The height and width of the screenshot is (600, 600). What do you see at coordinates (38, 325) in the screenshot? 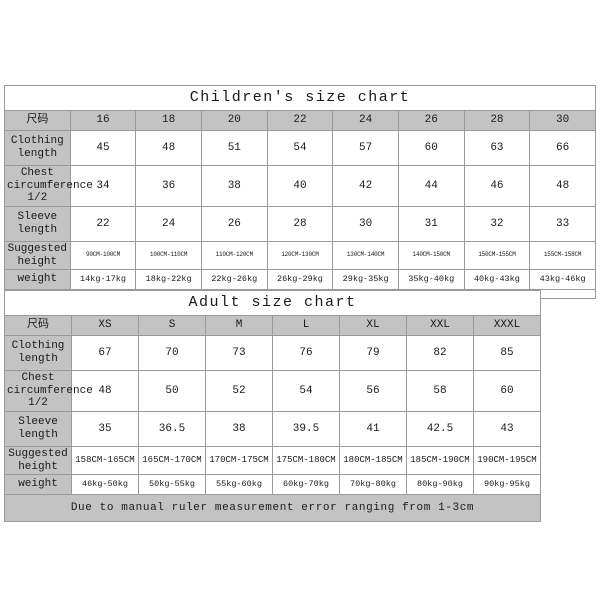
I see `adult-size-header-label: 尺码` at bounding box center [38, 325].